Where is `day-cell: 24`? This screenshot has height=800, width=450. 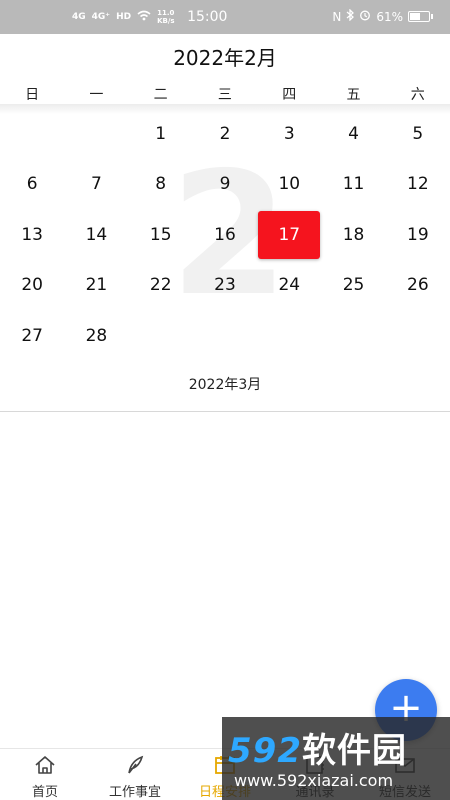
day-cell: 24 is located at coordinates (289, 285).